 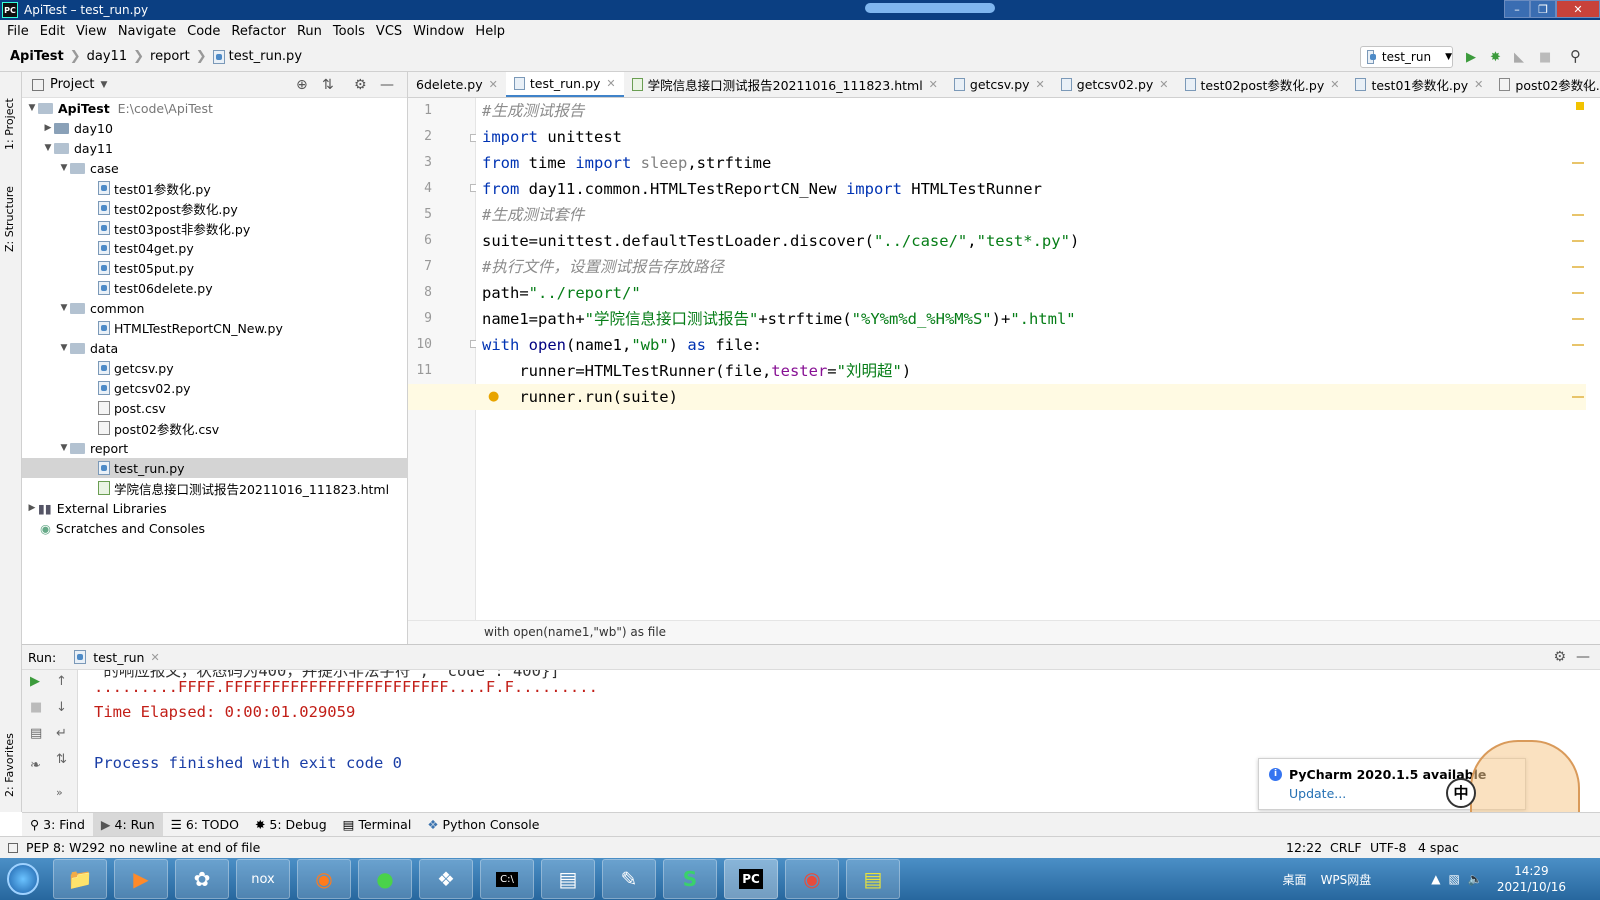 What do you see at coordinates (490, 31) in the screenshot?
I see `menu-help: Help` at bounding box center [490, 31].